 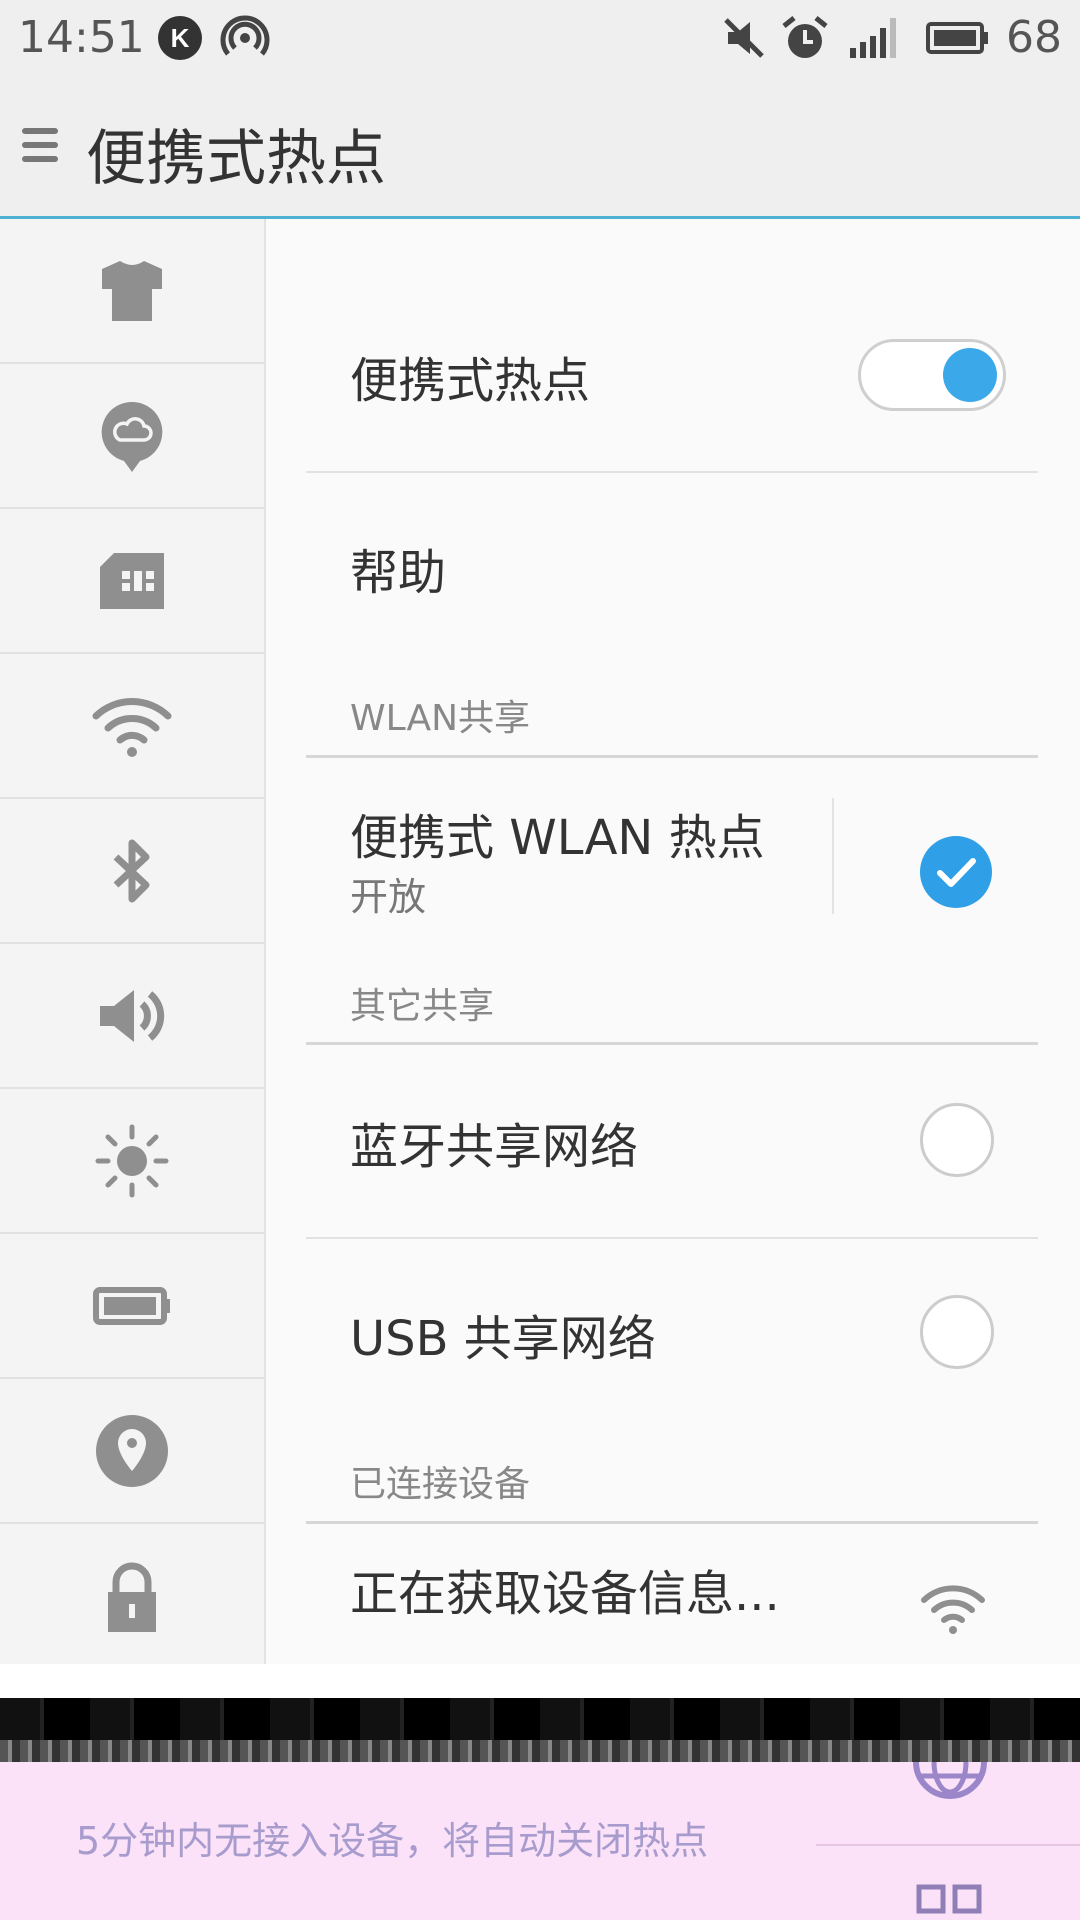 I want to click on help-row: 帮助, so click(x=672, y=553).